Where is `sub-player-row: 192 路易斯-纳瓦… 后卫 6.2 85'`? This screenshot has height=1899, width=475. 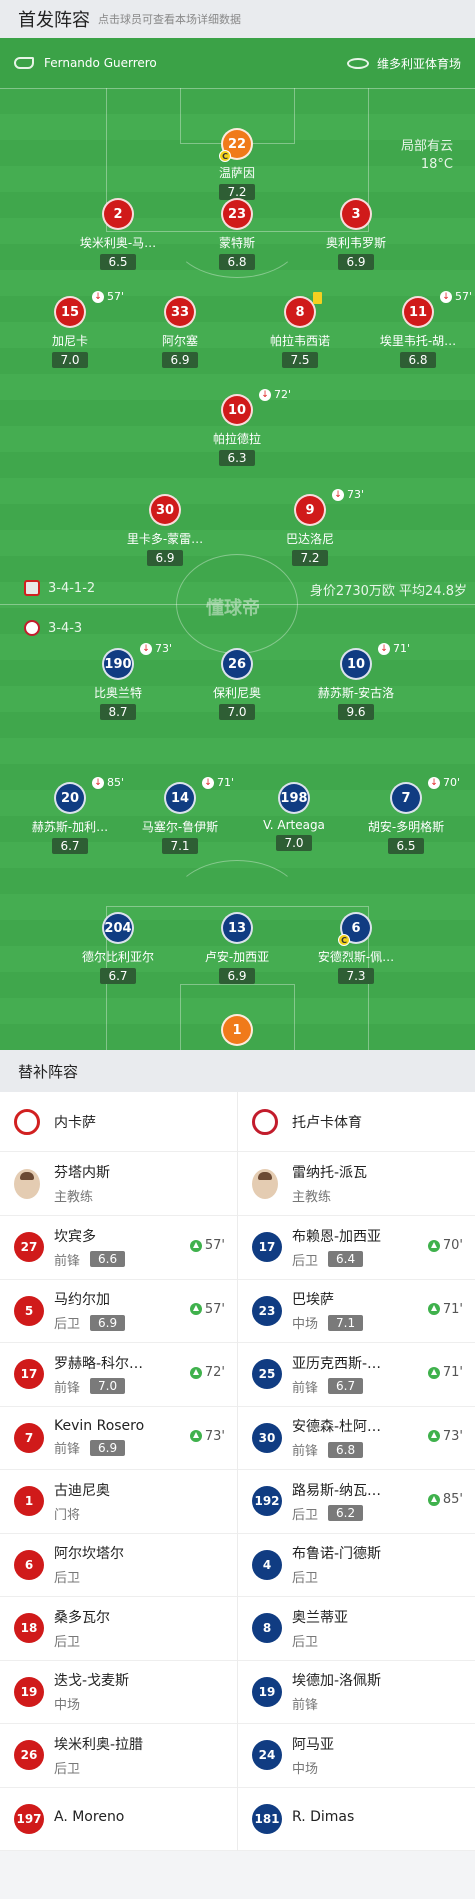 sub-player-row: 192 路易斯-纳瓦… 后卫 6.2 85' is located at coordinates (356, 1502).